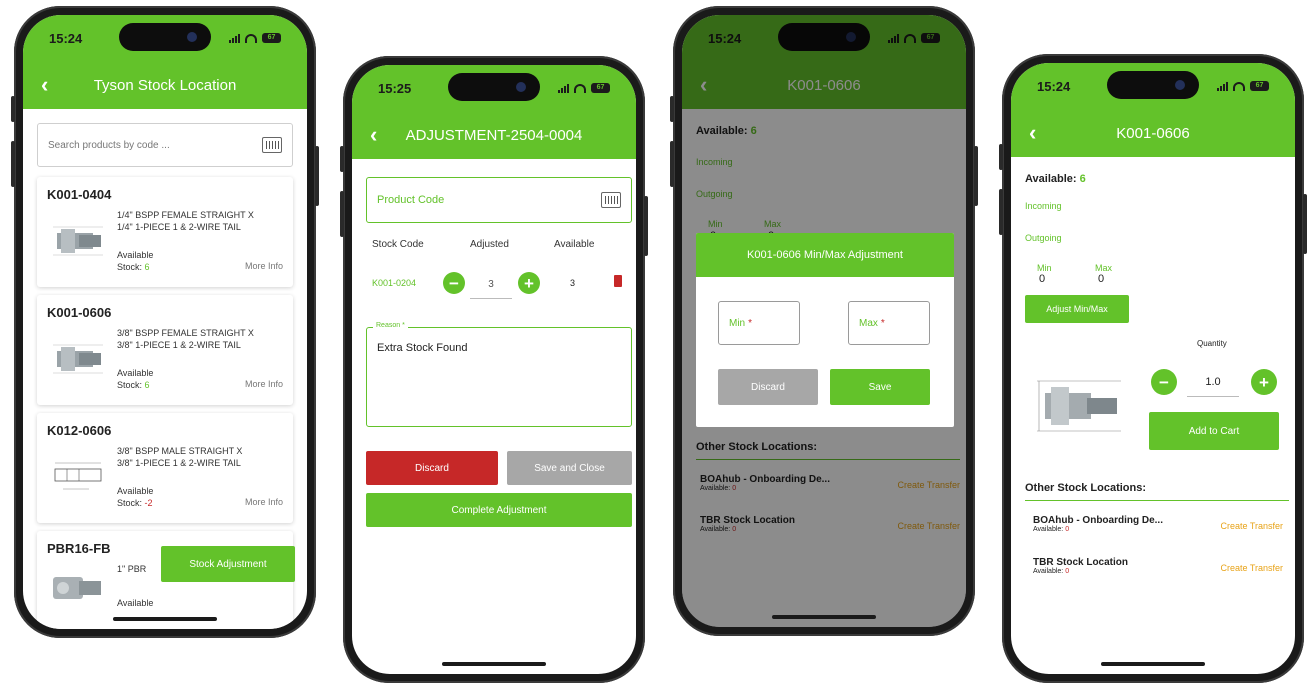  I want to click on complete-adjustment-button: Complete Adjustment, so click(499, 510).